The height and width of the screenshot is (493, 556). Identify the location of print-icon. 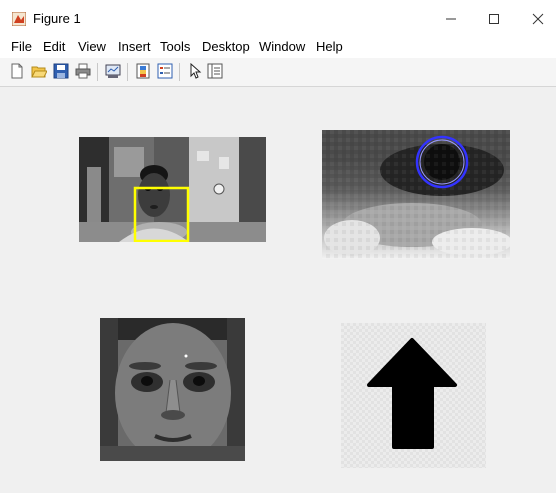
(83, 71).